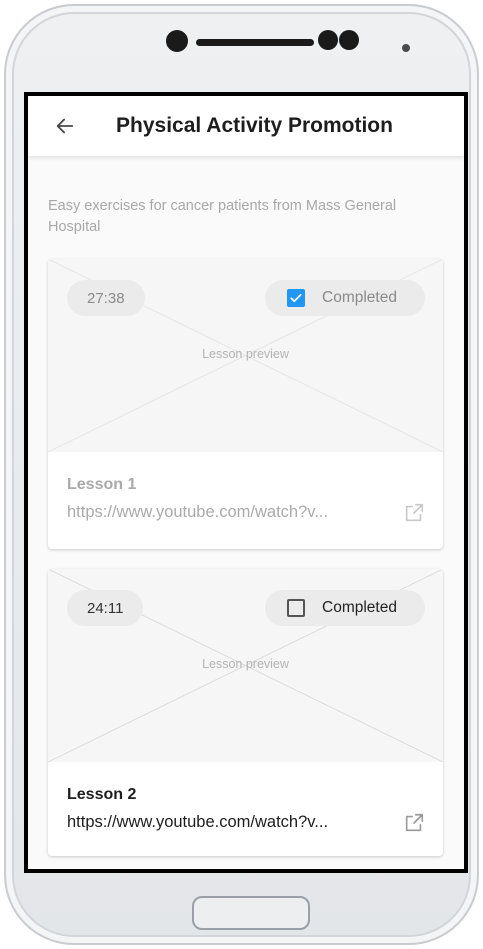  Describe the element at coordinates (406, 48) in the screenshot. I see `proximity-sensor` at that location.